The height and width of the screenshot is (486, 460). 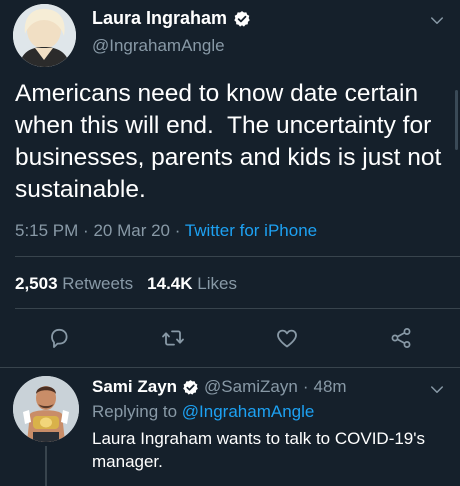 I want to click on tweet-meta: 5:15 PM · 20 Mar 20 · Twitter for iPhone, so click(x=166, y=231).